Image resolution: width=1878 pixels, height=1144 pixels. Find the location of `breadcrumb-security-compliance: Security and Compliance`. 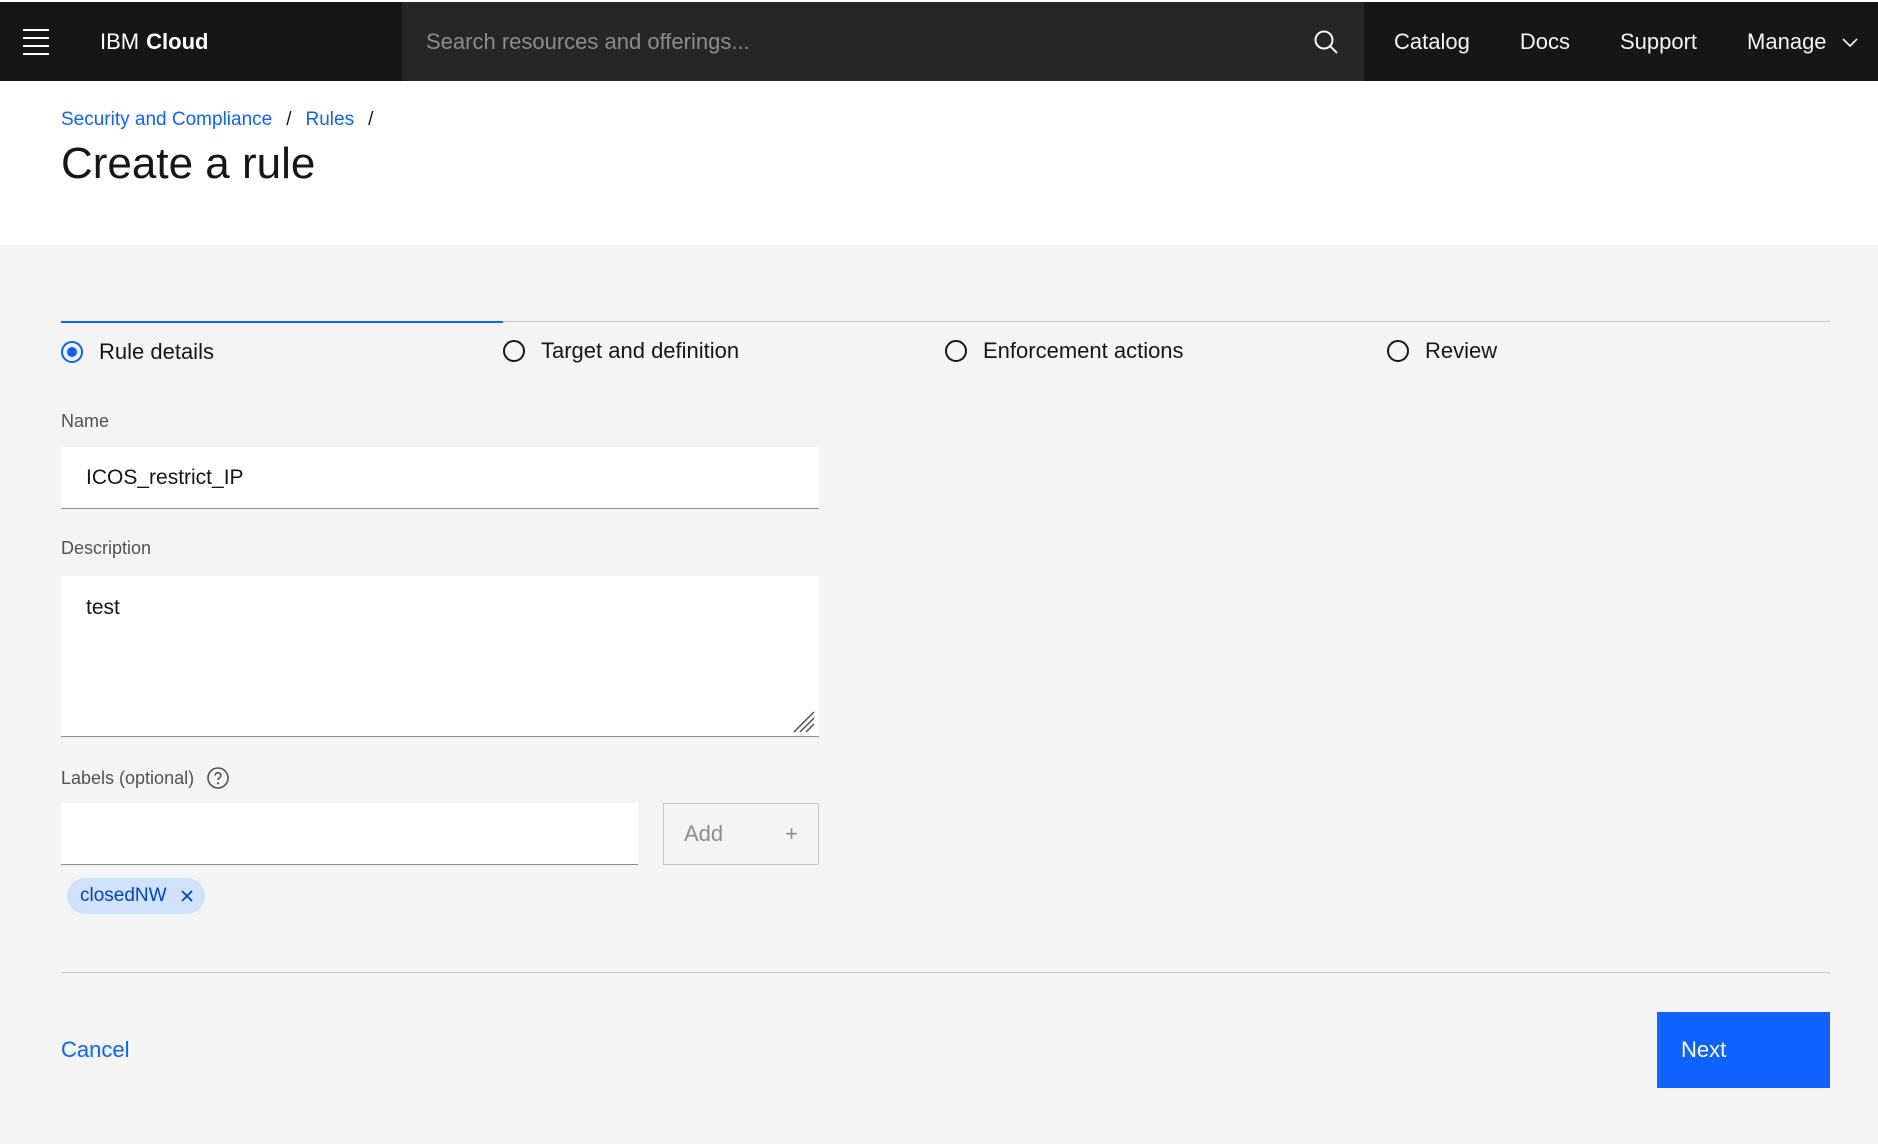

breadcrumb-security-compliance: Security and Compliance is located at coordinates (166, 120).